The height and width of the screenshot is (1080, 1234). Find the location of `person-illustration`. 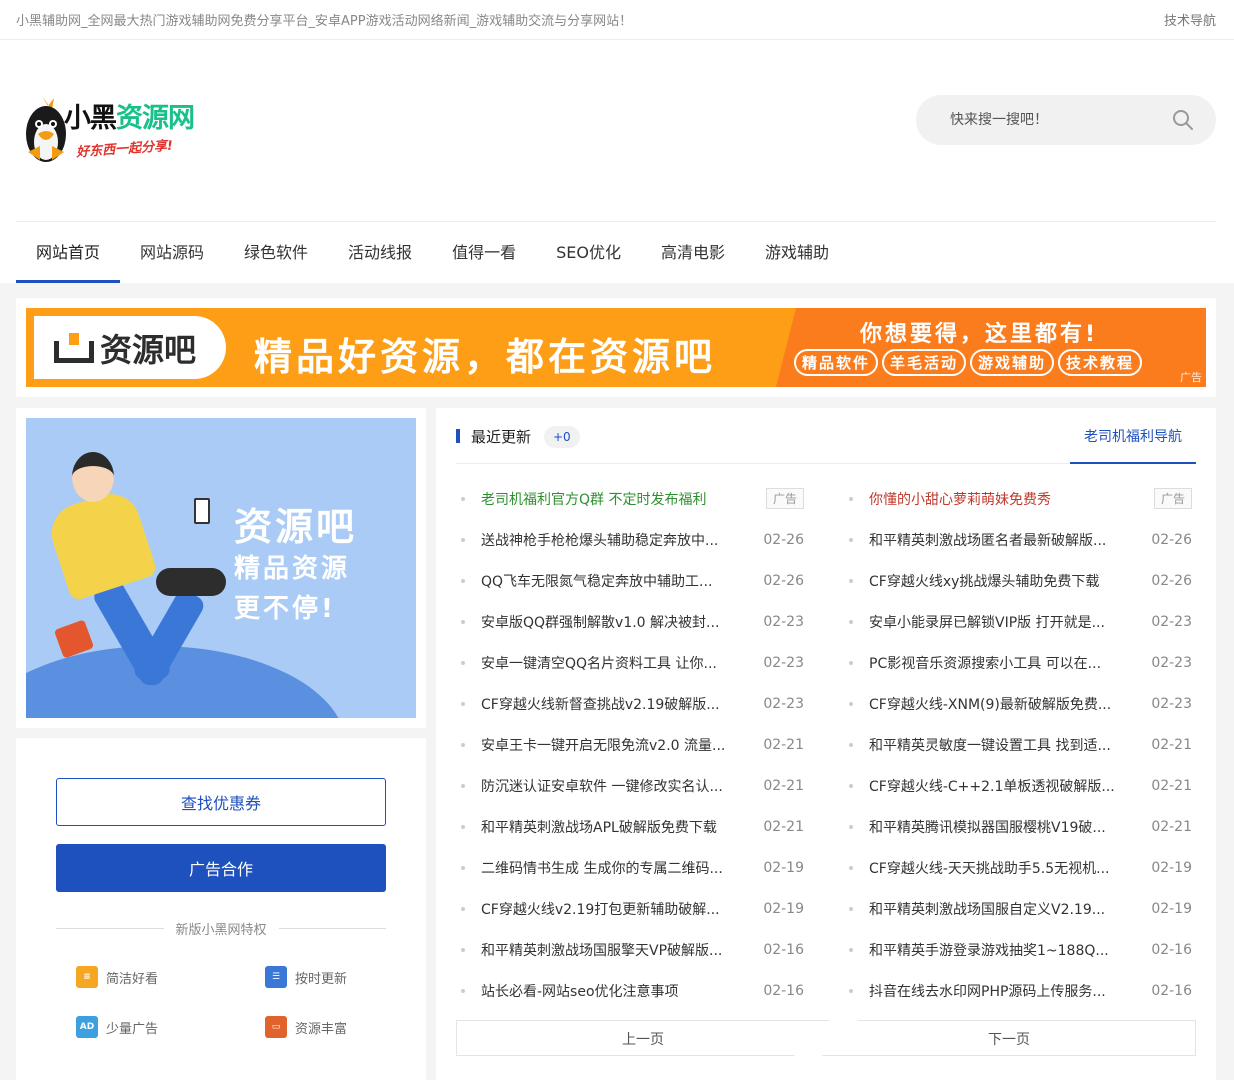

person-illustration is located at coordinates (93, 477).